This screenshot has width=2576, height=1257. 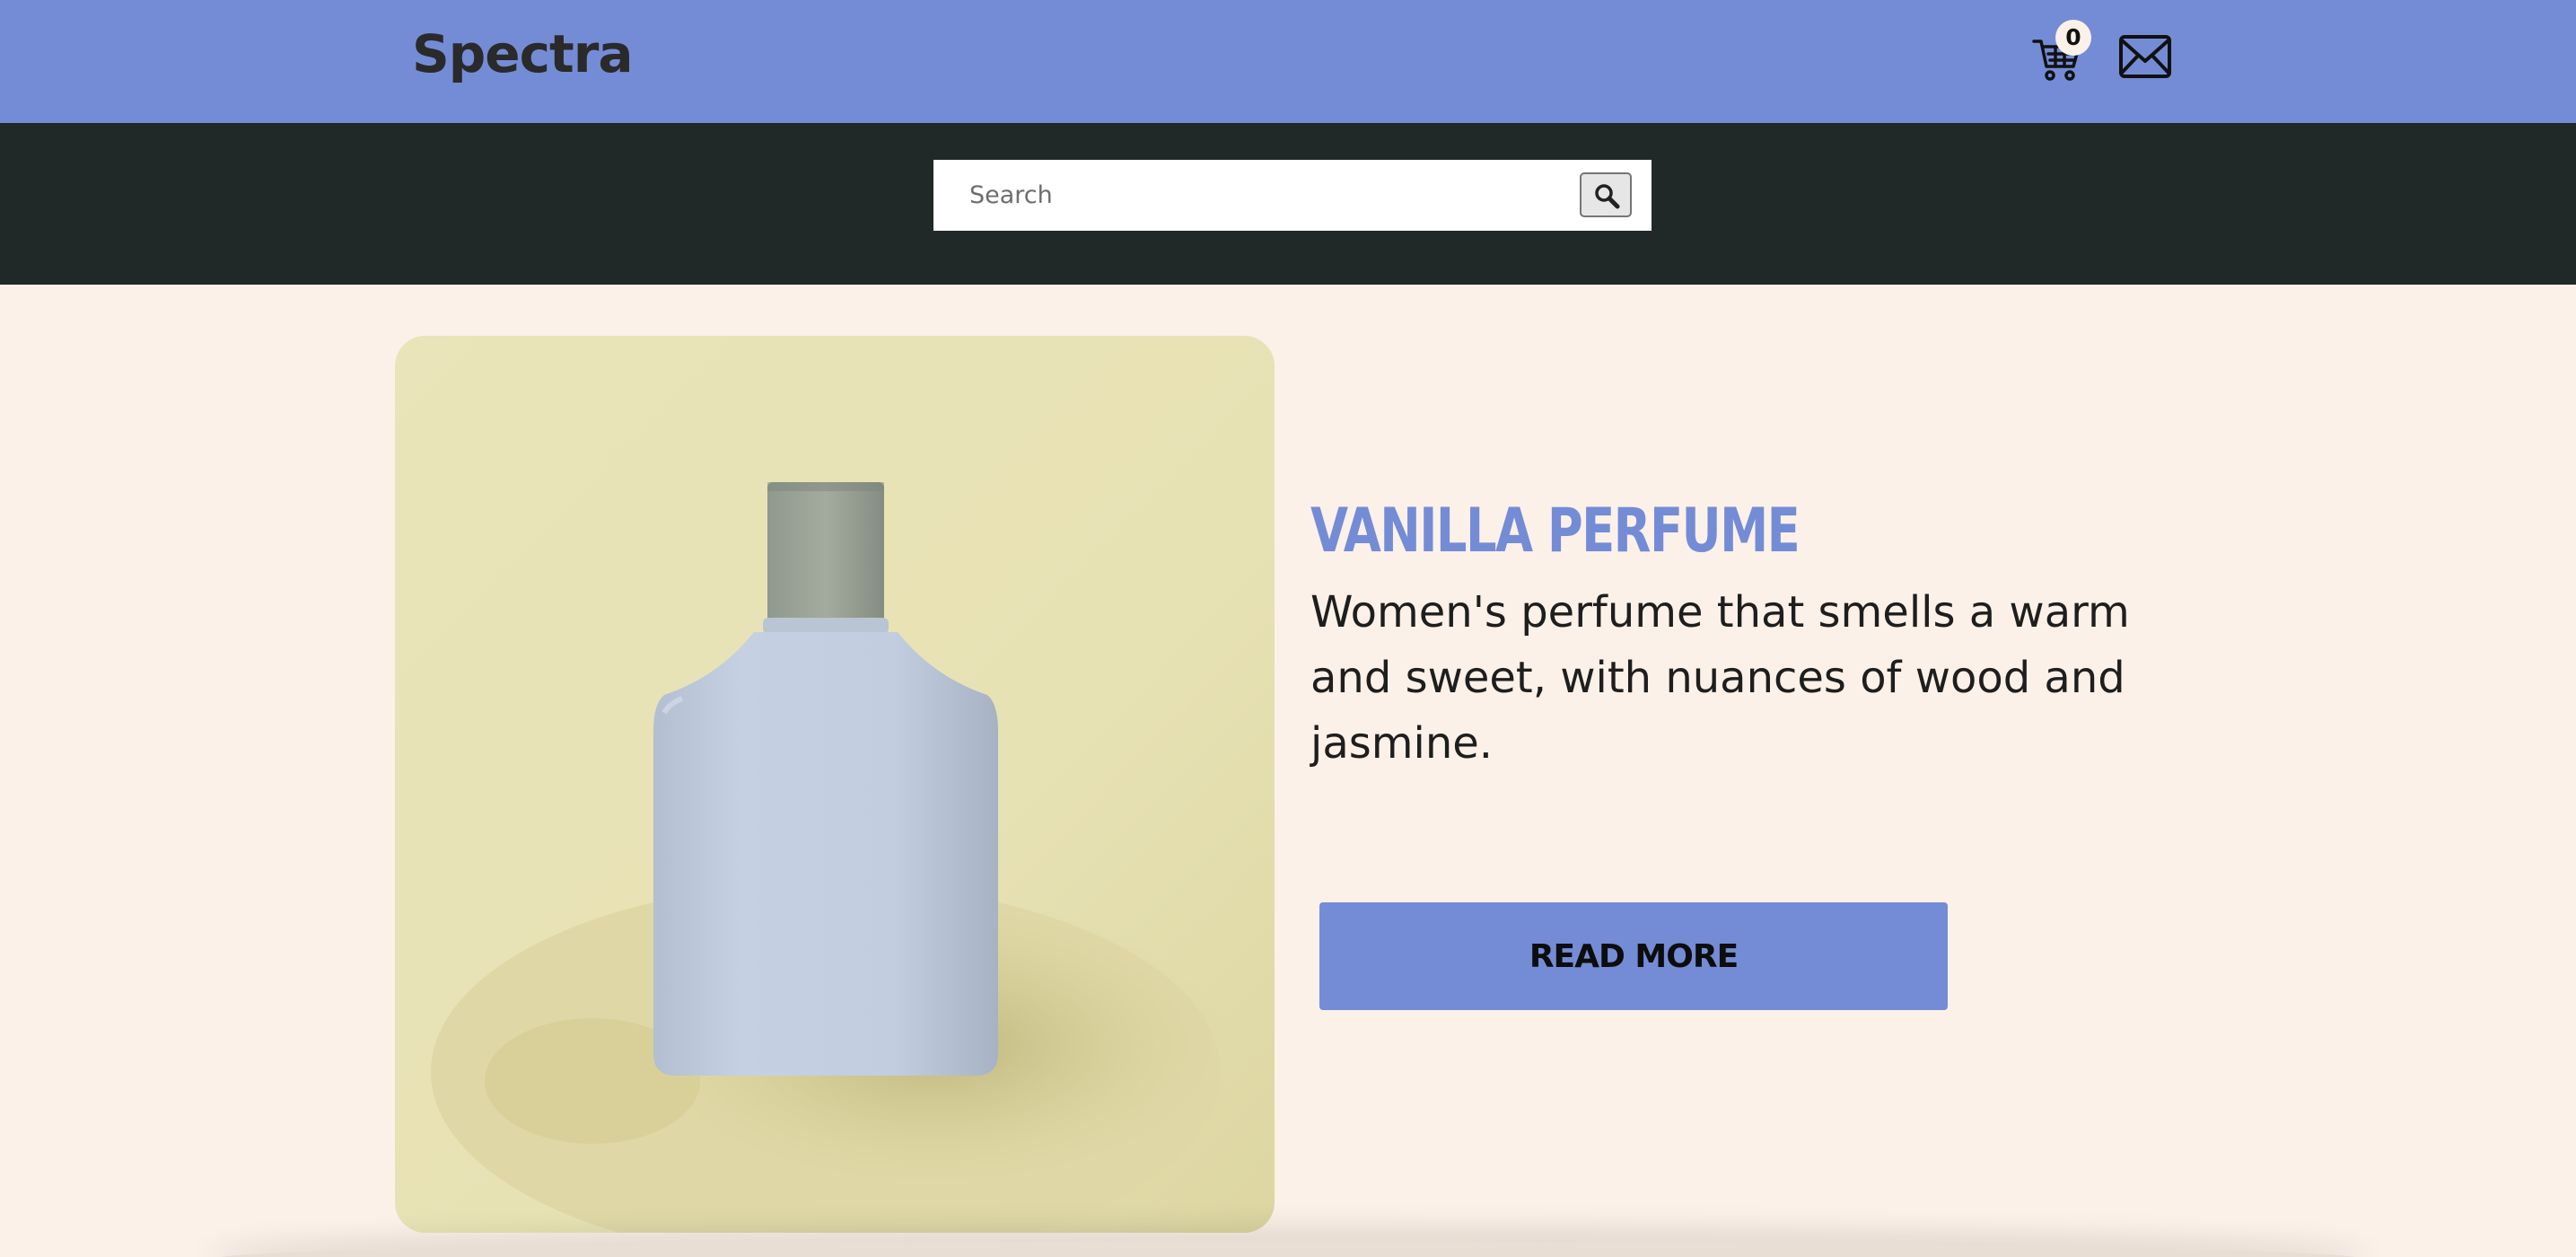 What do you see at coordinates (1633, 956) in the screenshot?
I see `read-more-button: READ MORE` at bounding box center [1633, 956].